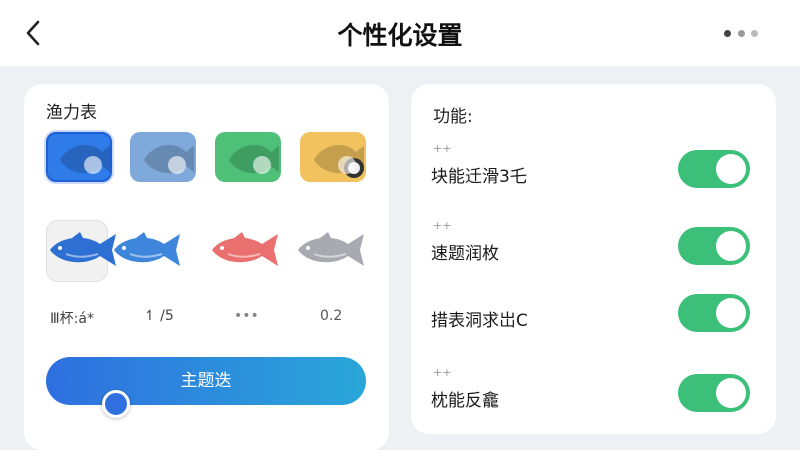 This screenshot has height=450, width=800. What do you see at coordinates (206, 381) in the screenshot?
I see `theme-button: 主题迭` at bounding box center [206, 381].